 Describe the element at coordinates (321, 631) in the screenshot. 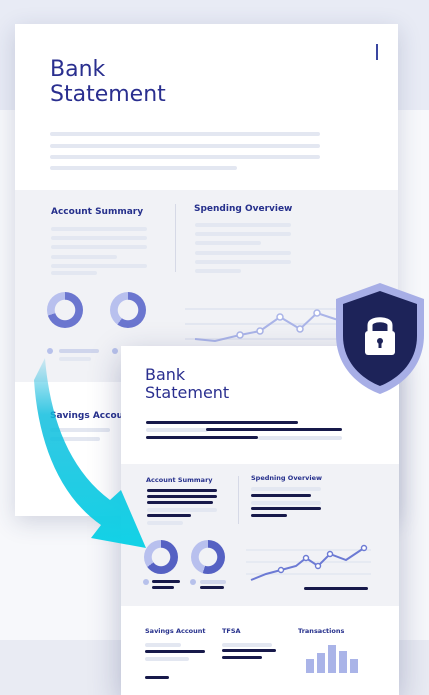

I see `transactions-heading: Transactions` at that location.